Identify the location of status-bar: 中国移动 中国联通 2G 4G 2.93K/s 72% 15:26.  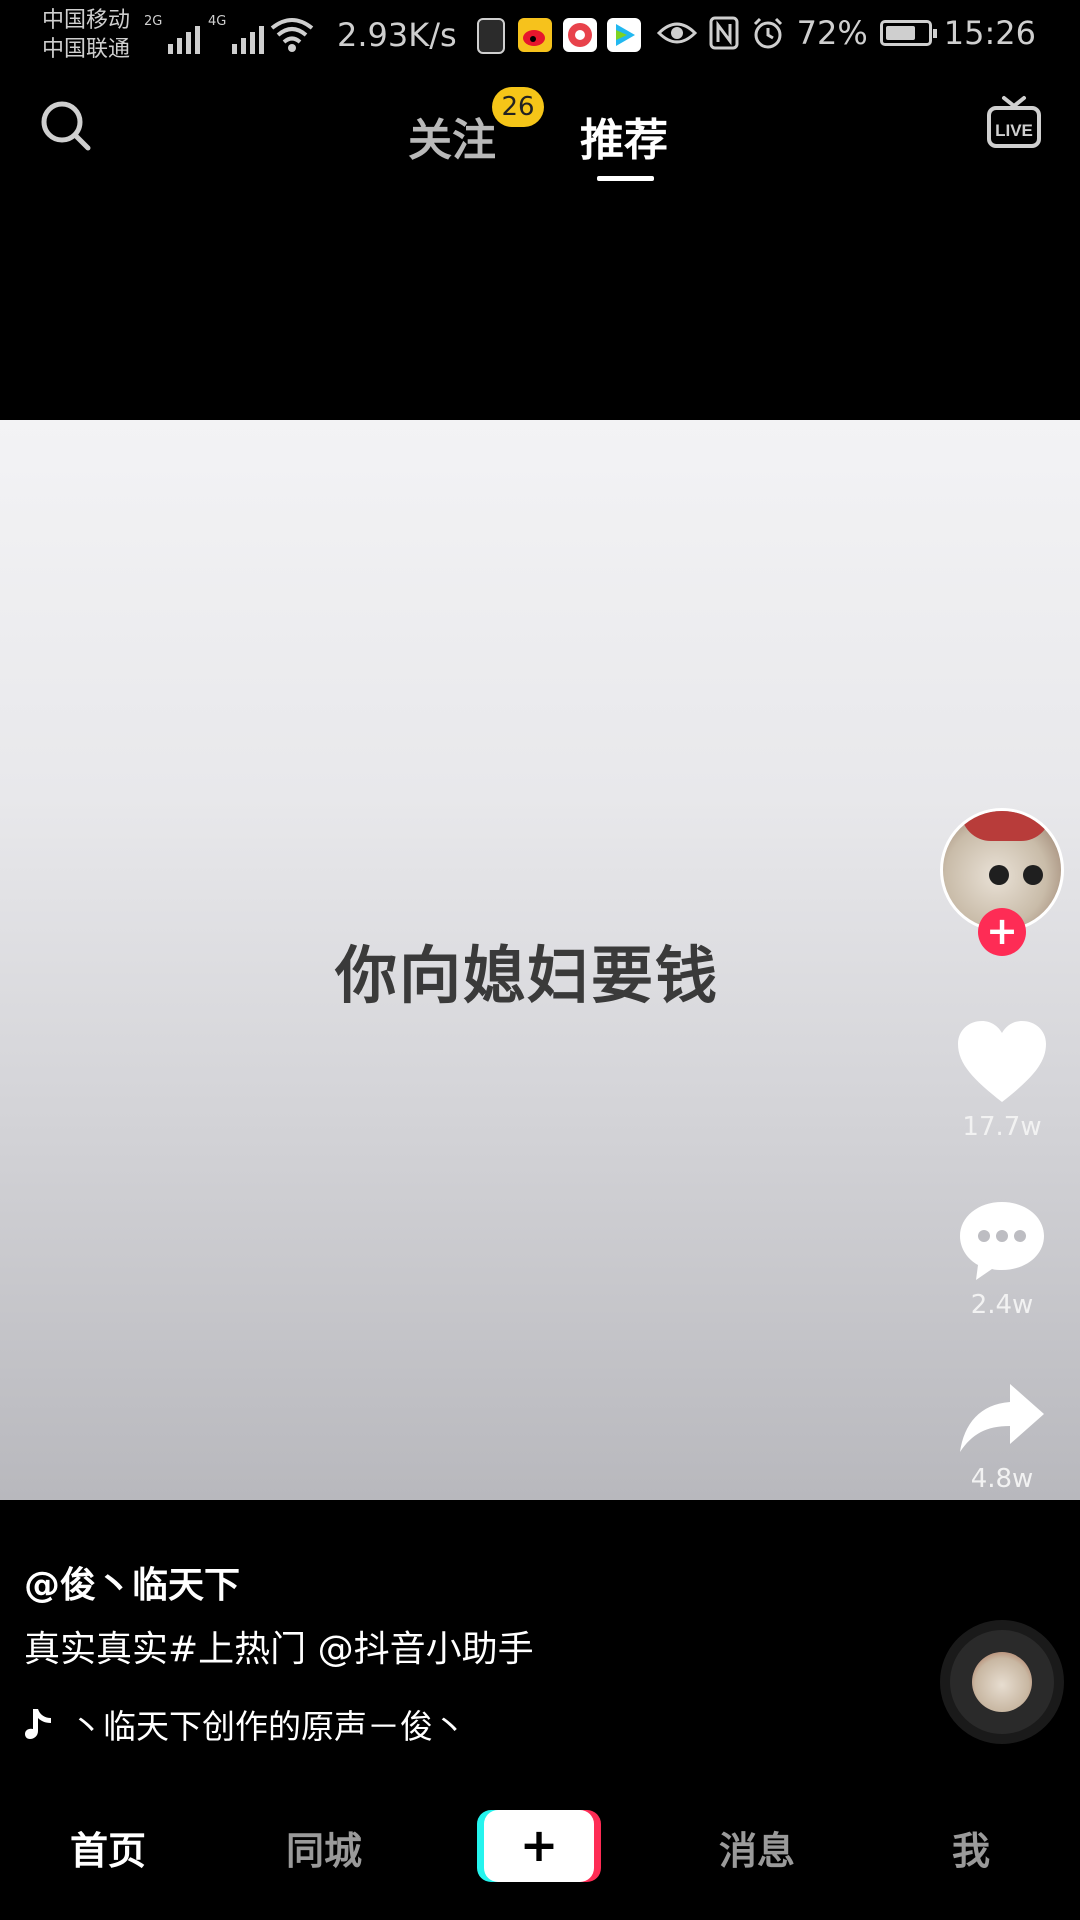
(540, 38).